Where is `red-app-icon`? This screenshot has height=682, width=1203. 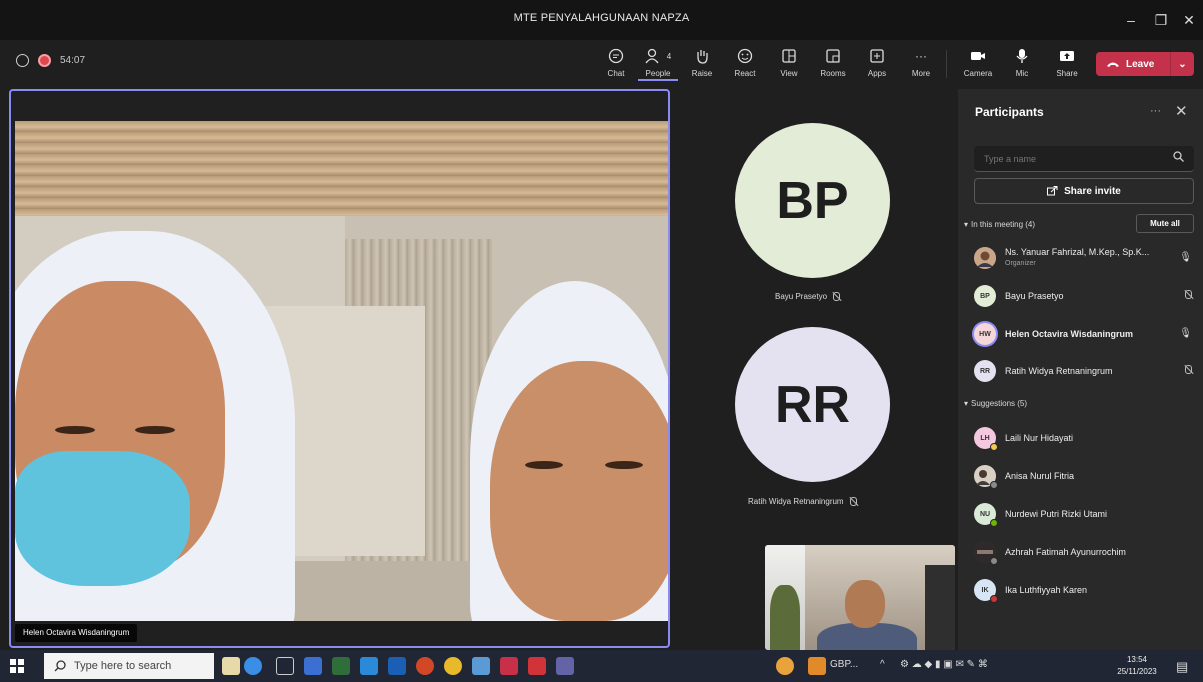 red-app-icon is located at coordinates (537, 666).